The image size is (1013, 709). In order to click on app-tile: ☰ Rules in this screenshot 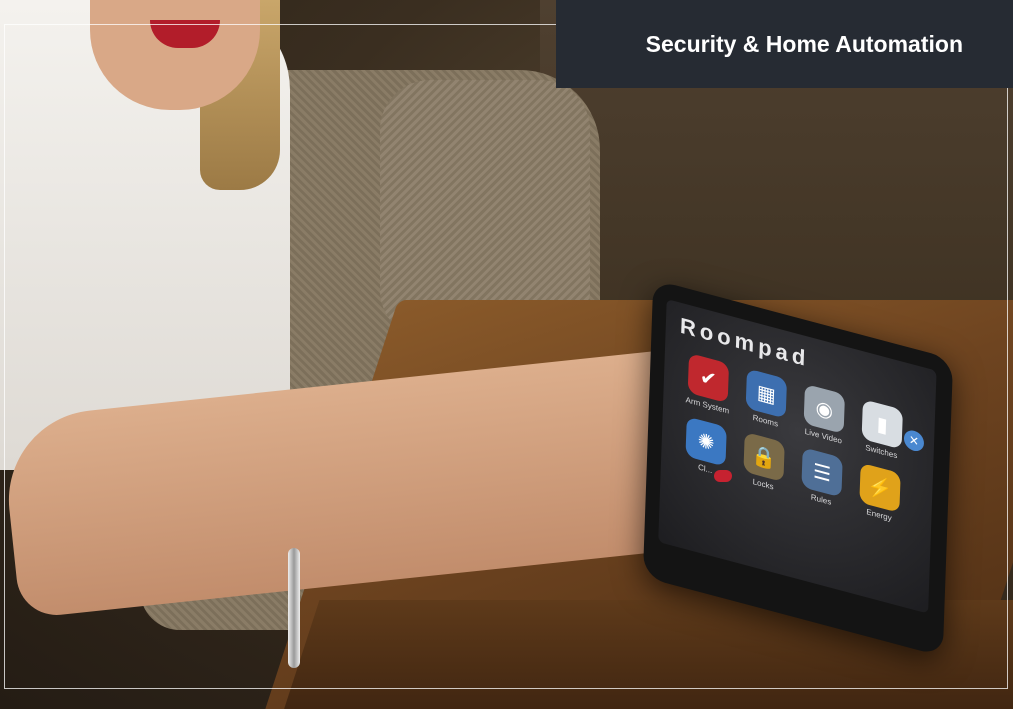, I will do `click(822, 478)`.